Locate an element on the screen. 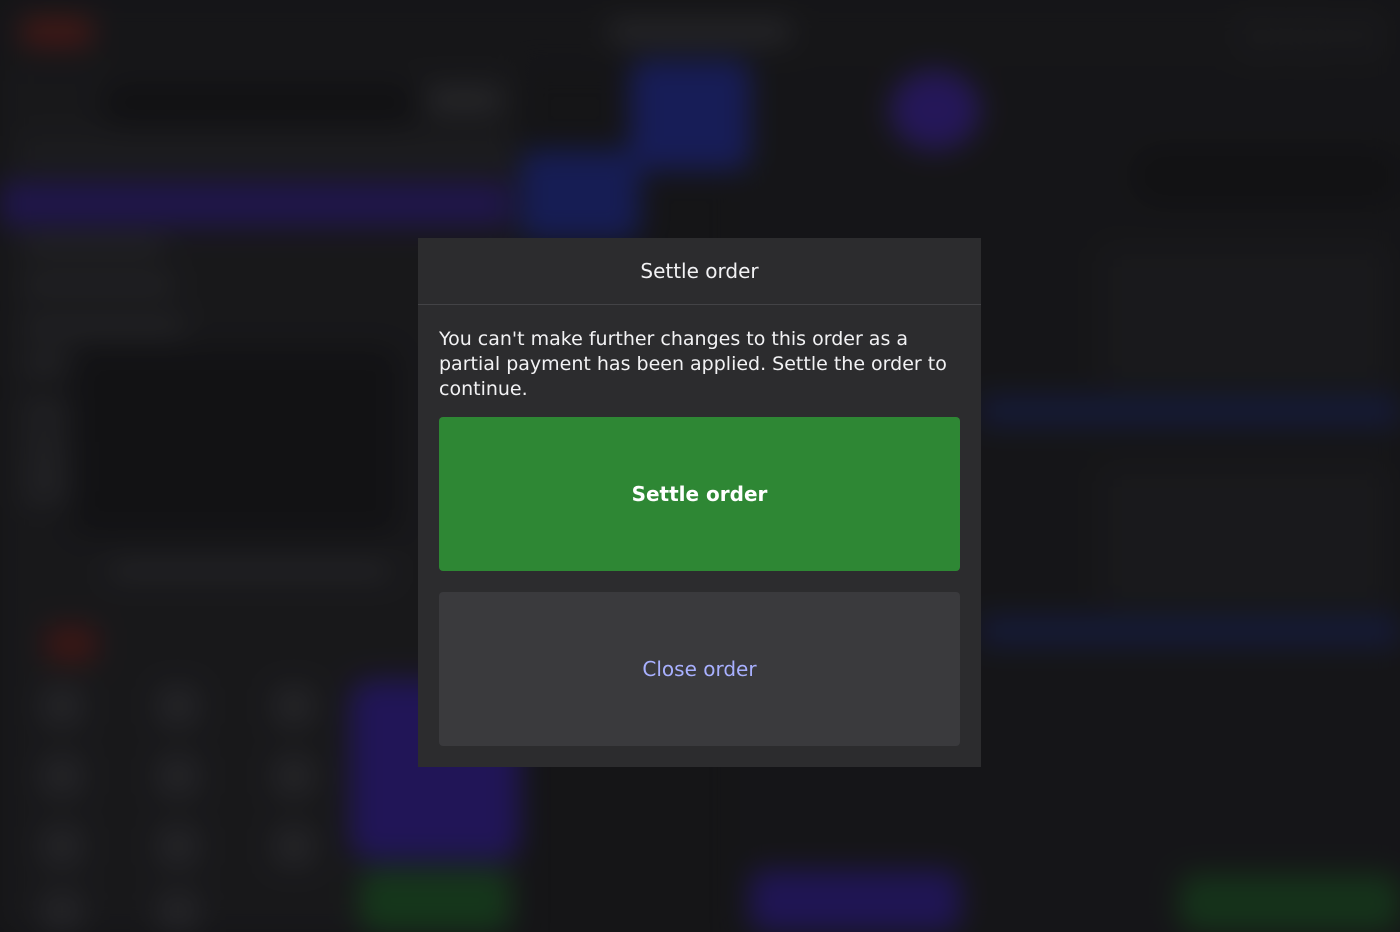  dialog-header: Settle order is located at coordinates (699, 271).